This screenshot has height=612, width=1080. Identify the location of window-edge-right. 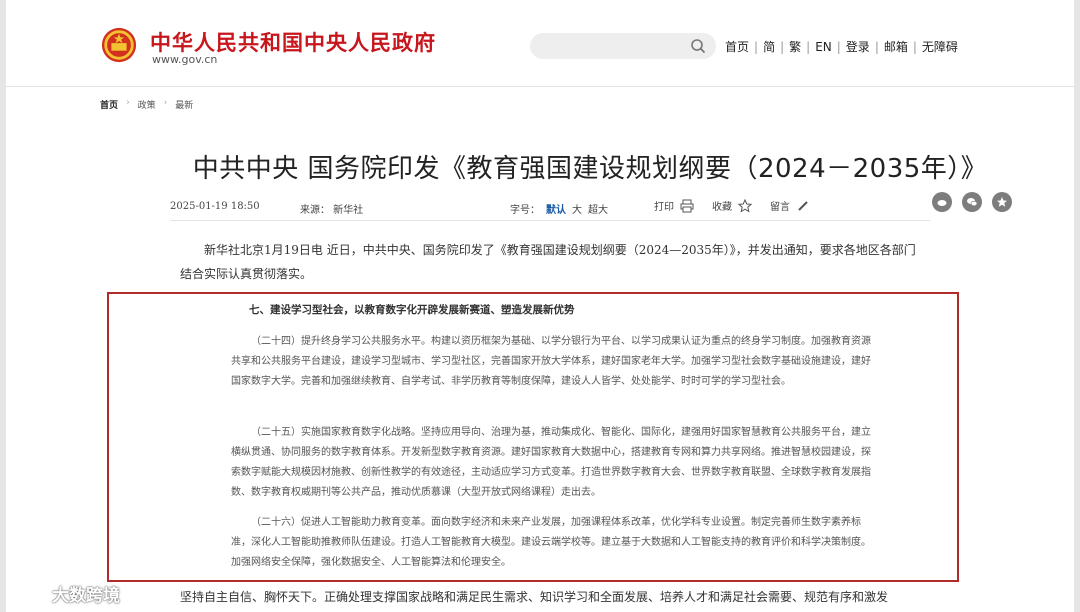
(1077, 306).